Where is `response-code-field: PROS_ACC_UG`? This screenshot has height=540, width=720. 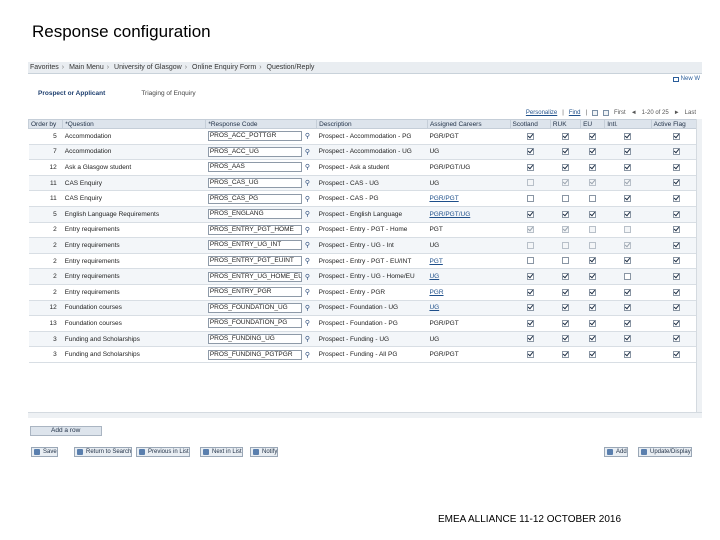
response-code-field: PROS_ACC_UG is located at coordinates (254, 151).